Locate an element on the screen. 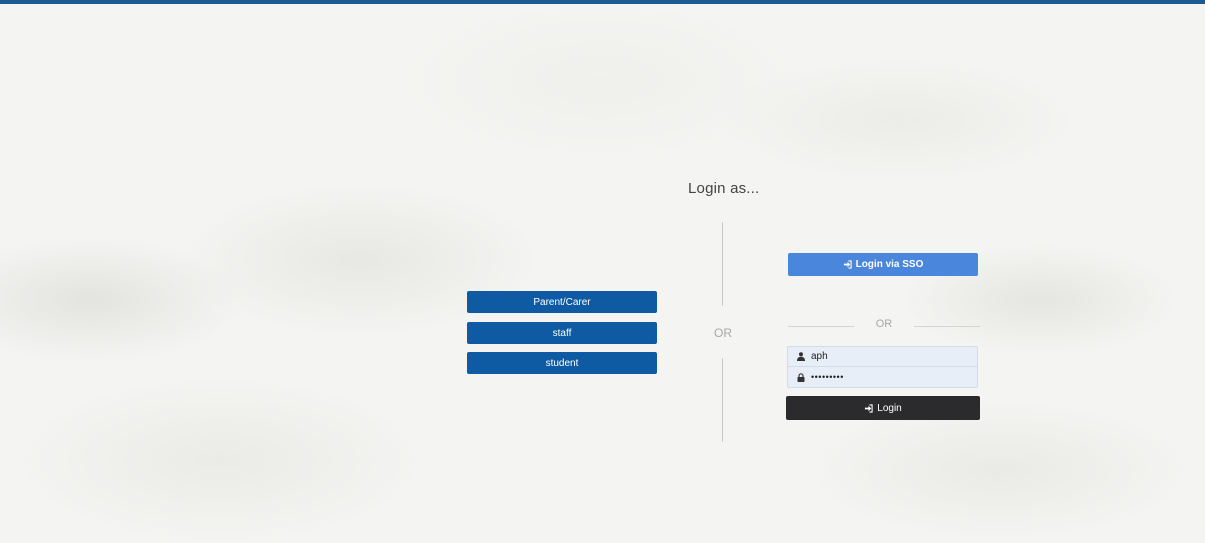 The image size is (1205, 543). username-field is located at coordinates (882, 356).